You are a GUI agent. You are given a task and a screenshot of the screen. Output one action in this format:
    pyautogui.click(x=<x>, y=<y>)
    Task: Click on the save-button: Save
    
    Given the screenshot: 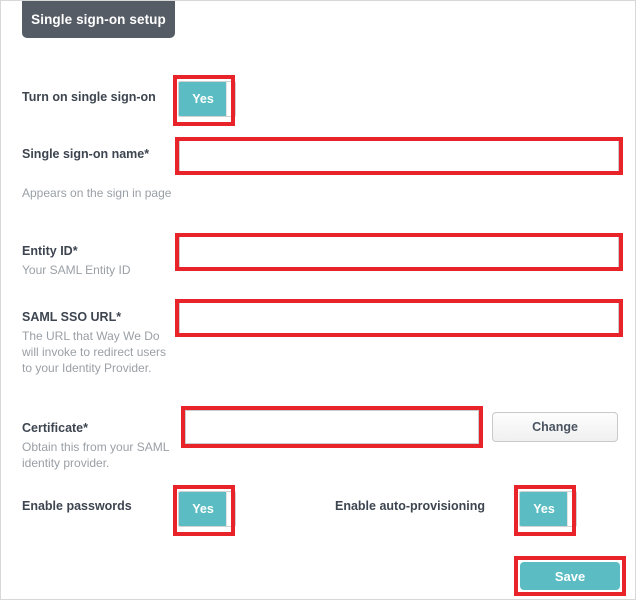 What is the action you would take?
    pyautogui.click(x=570, y=576)
    